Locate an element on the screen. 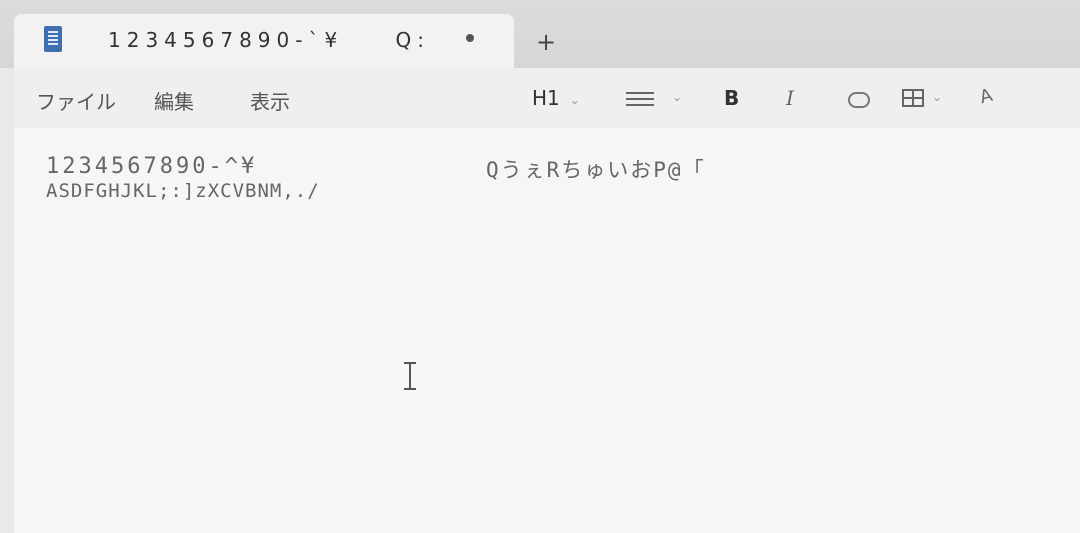 The height and width of the screenshot is (533, 1080). notepad-icon is located at coordinates (53, 39).